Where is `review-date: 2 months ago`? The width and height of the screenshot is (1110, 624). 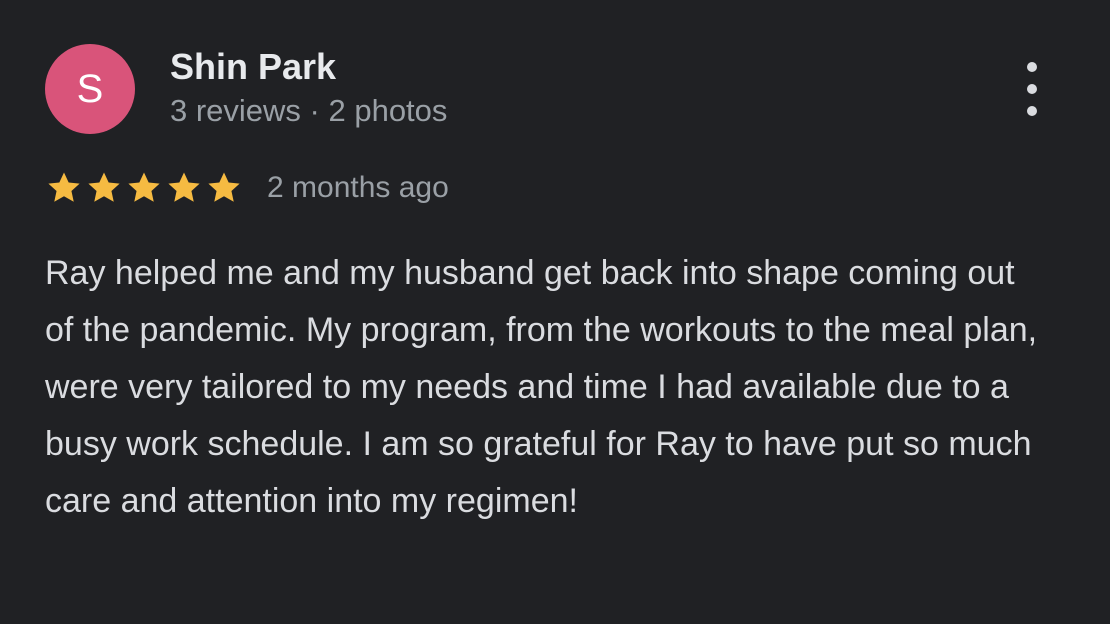
review-date: 2 months ago is located at coordinates (358, 187).